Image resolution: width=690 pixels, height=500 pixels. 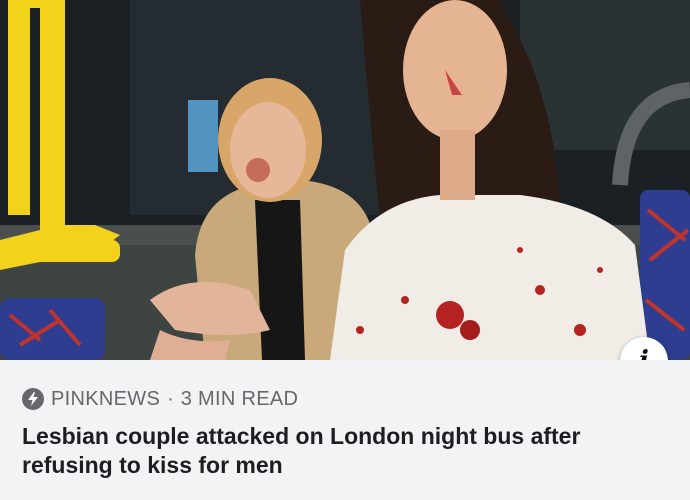 I want to click on source-name: PINKNEWS, so click(x=106, y=398).